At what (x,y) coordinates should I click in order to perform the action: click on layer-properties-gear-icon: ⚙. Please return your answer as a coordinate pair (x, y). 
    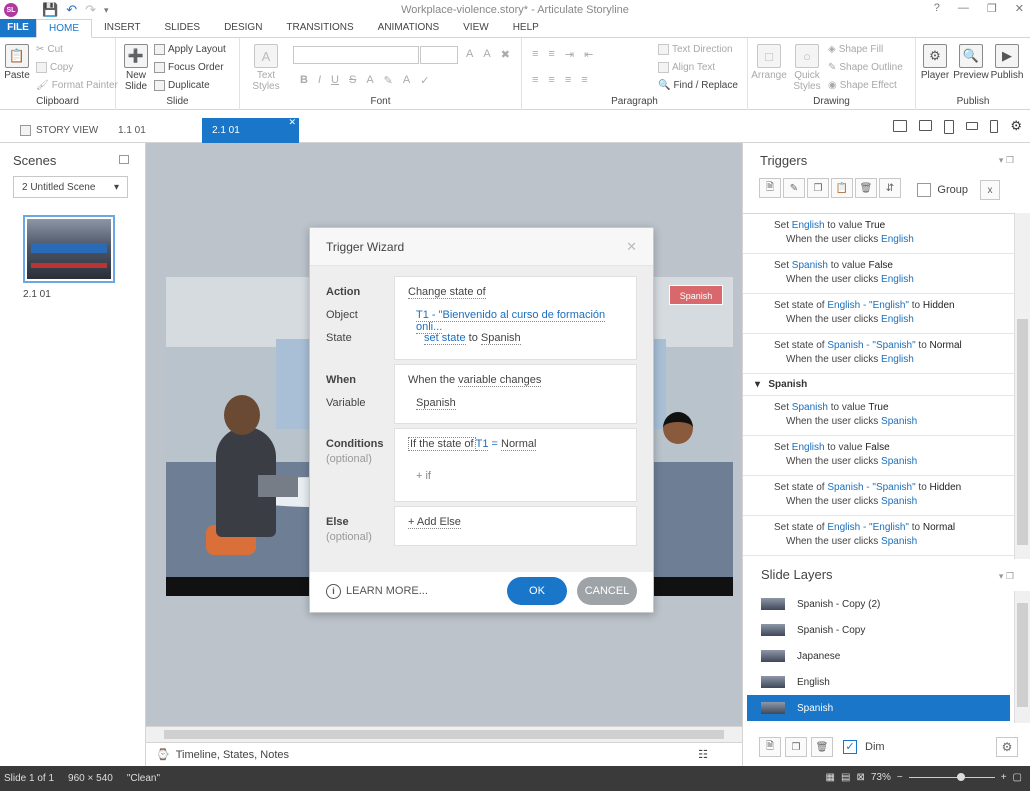
    Looking at the image, I should click on (1007, 747).